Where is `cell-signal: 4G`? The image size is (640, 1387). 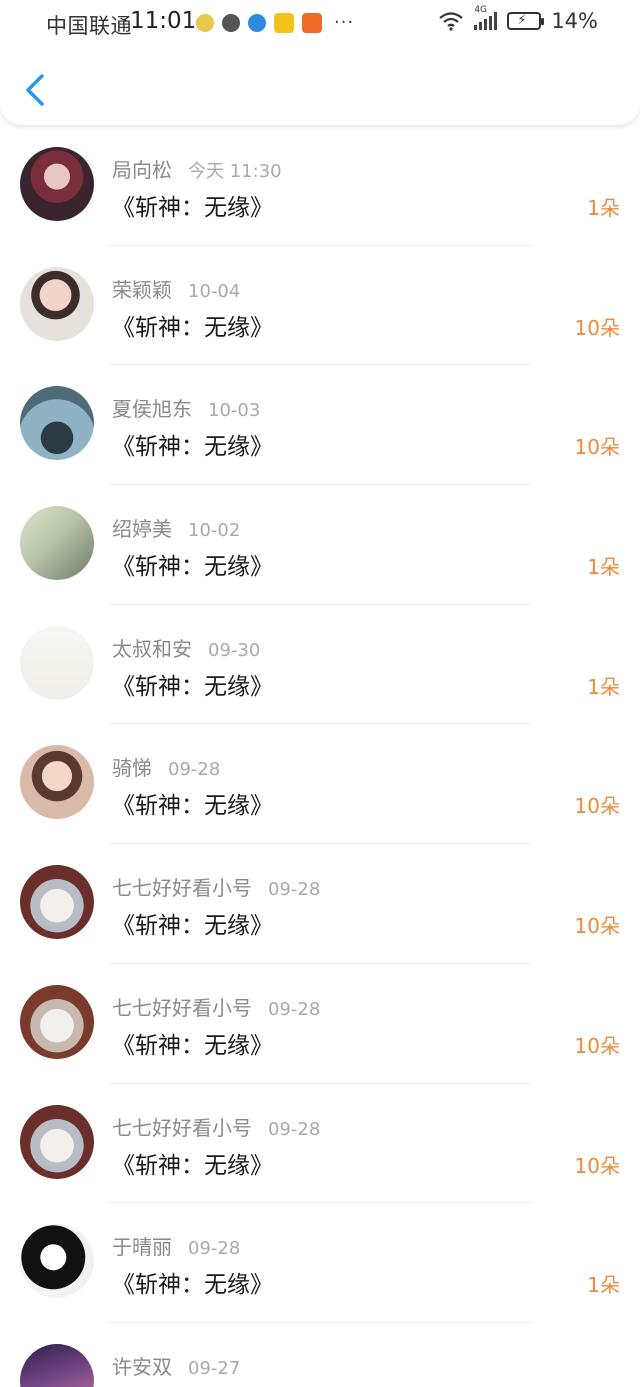 cell-signal: 4G is located at coordinates (486, 17).